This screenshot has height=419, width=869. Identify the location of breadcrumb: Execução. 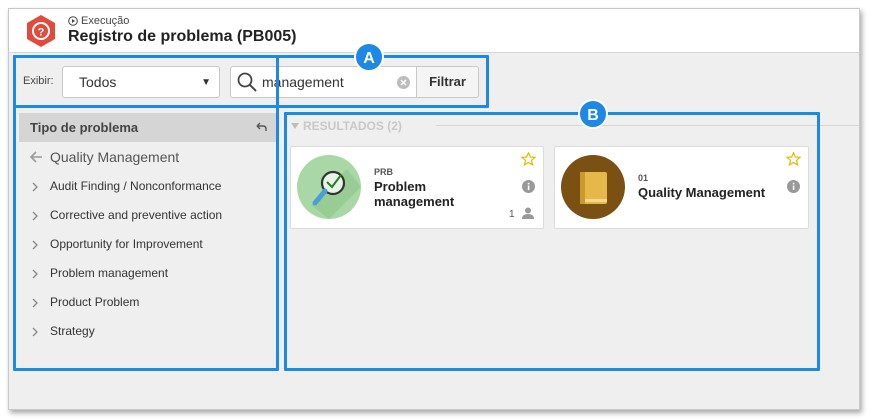
(98, 21).